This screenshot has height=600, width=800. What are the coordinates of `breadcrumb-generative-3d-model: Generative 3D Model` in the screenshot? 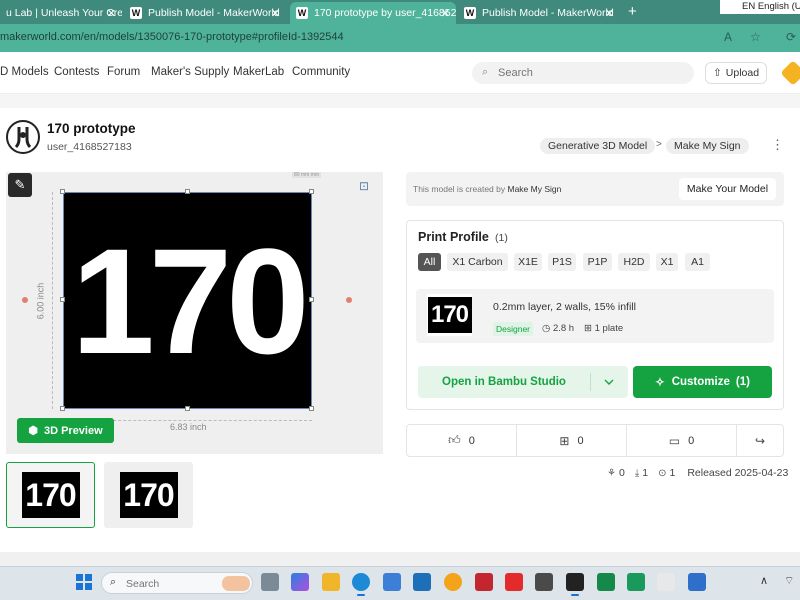 It's located at (598, 146).